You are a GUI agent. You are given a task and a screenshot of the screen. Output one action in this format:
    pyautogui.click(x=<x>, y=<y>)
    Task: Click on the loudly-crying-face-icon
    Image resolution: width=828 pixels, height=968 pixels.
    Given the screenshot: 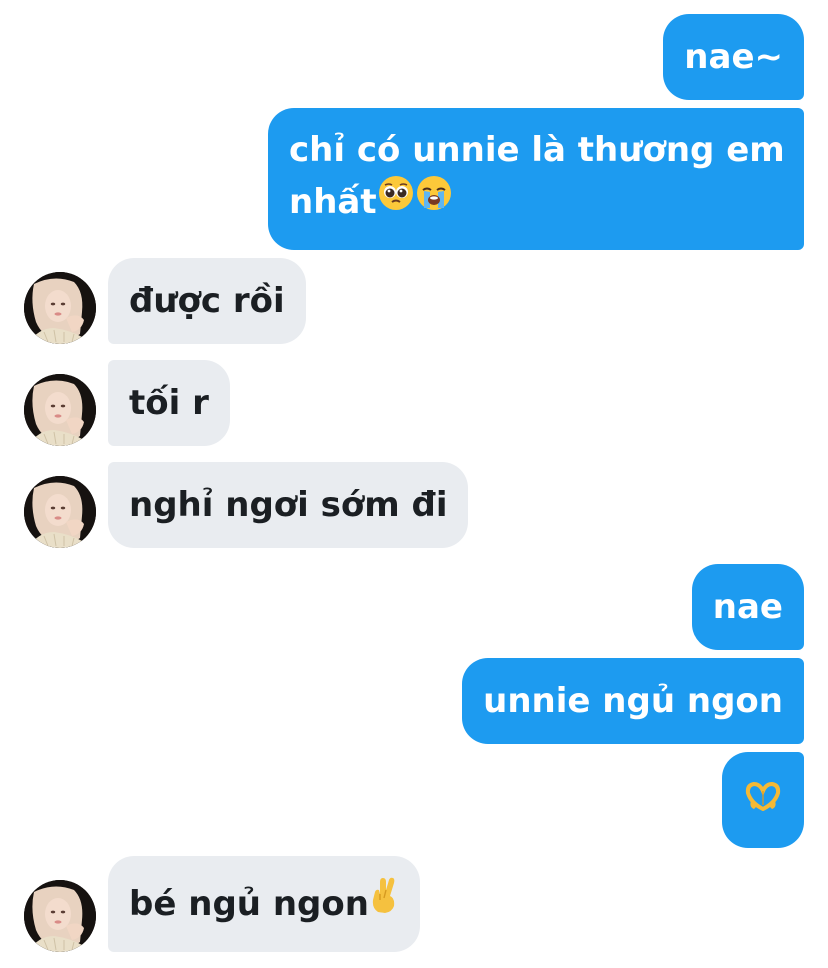 What is the action you would take?
    pyautogui.click(x=434, y=200)
    